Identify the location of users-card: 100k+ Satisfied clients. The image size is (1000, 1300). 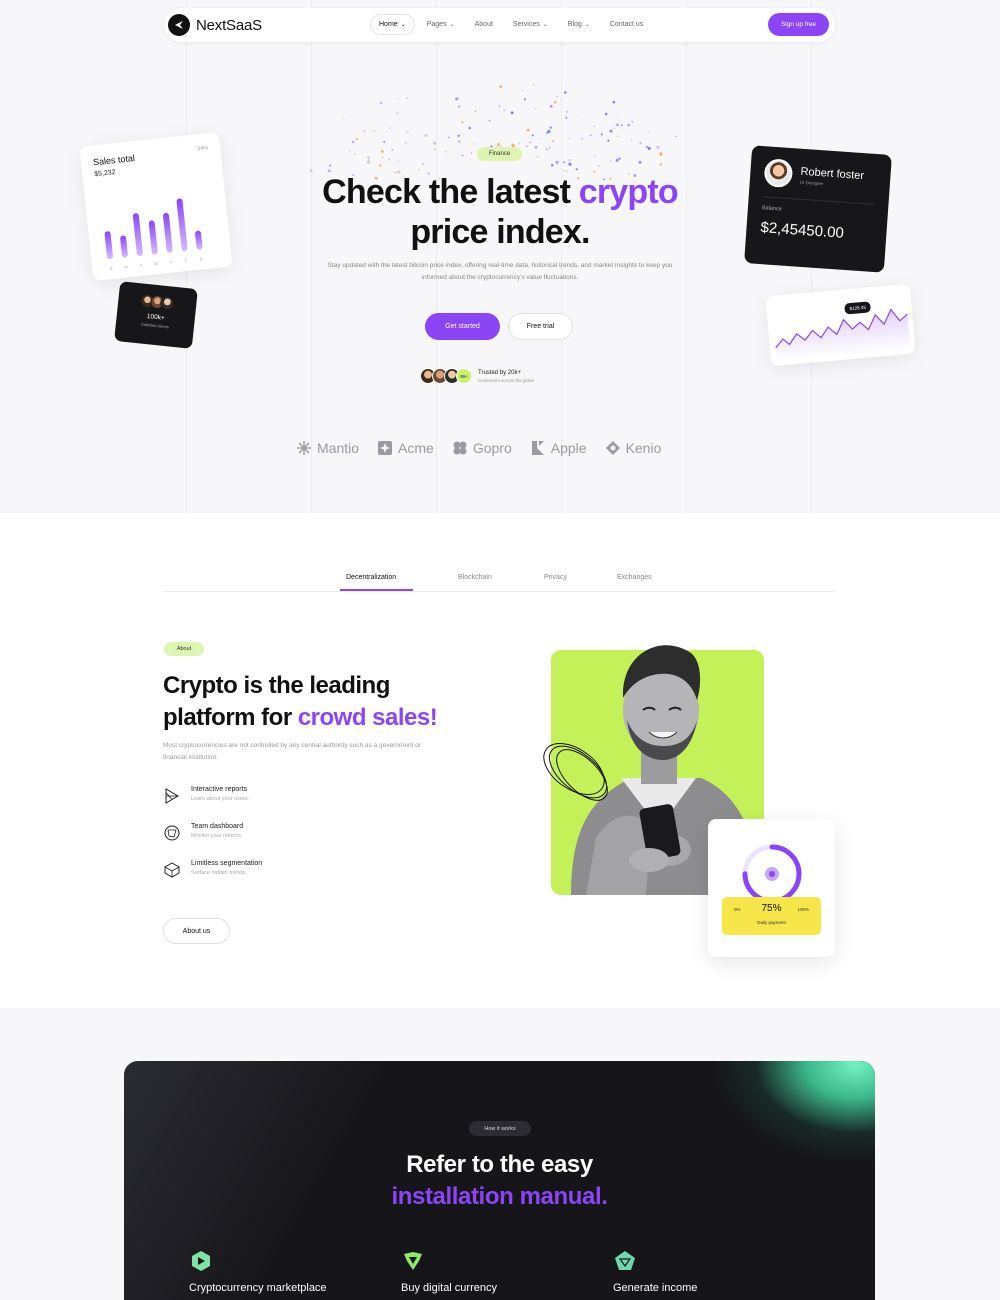
(156, 315).